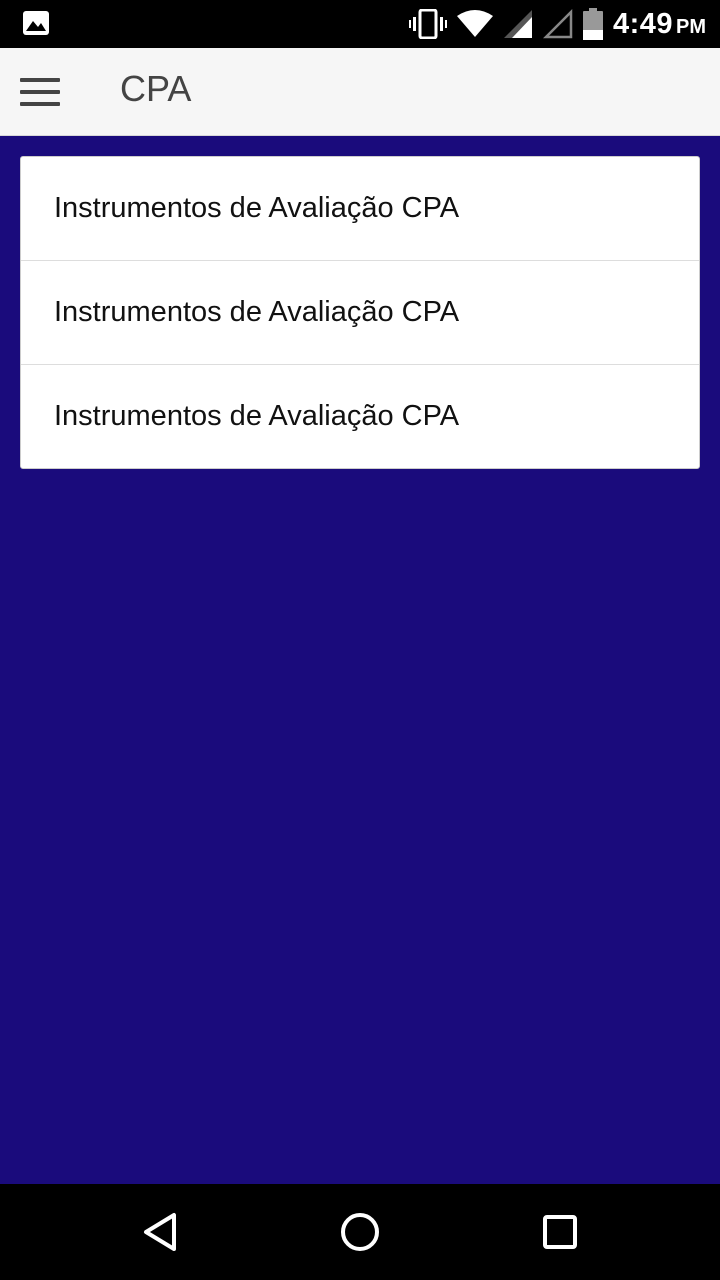  What do you see at coordinates (160, 1232) in the screenshot?
I see `back-icon` at bounding box center [160, 1232].